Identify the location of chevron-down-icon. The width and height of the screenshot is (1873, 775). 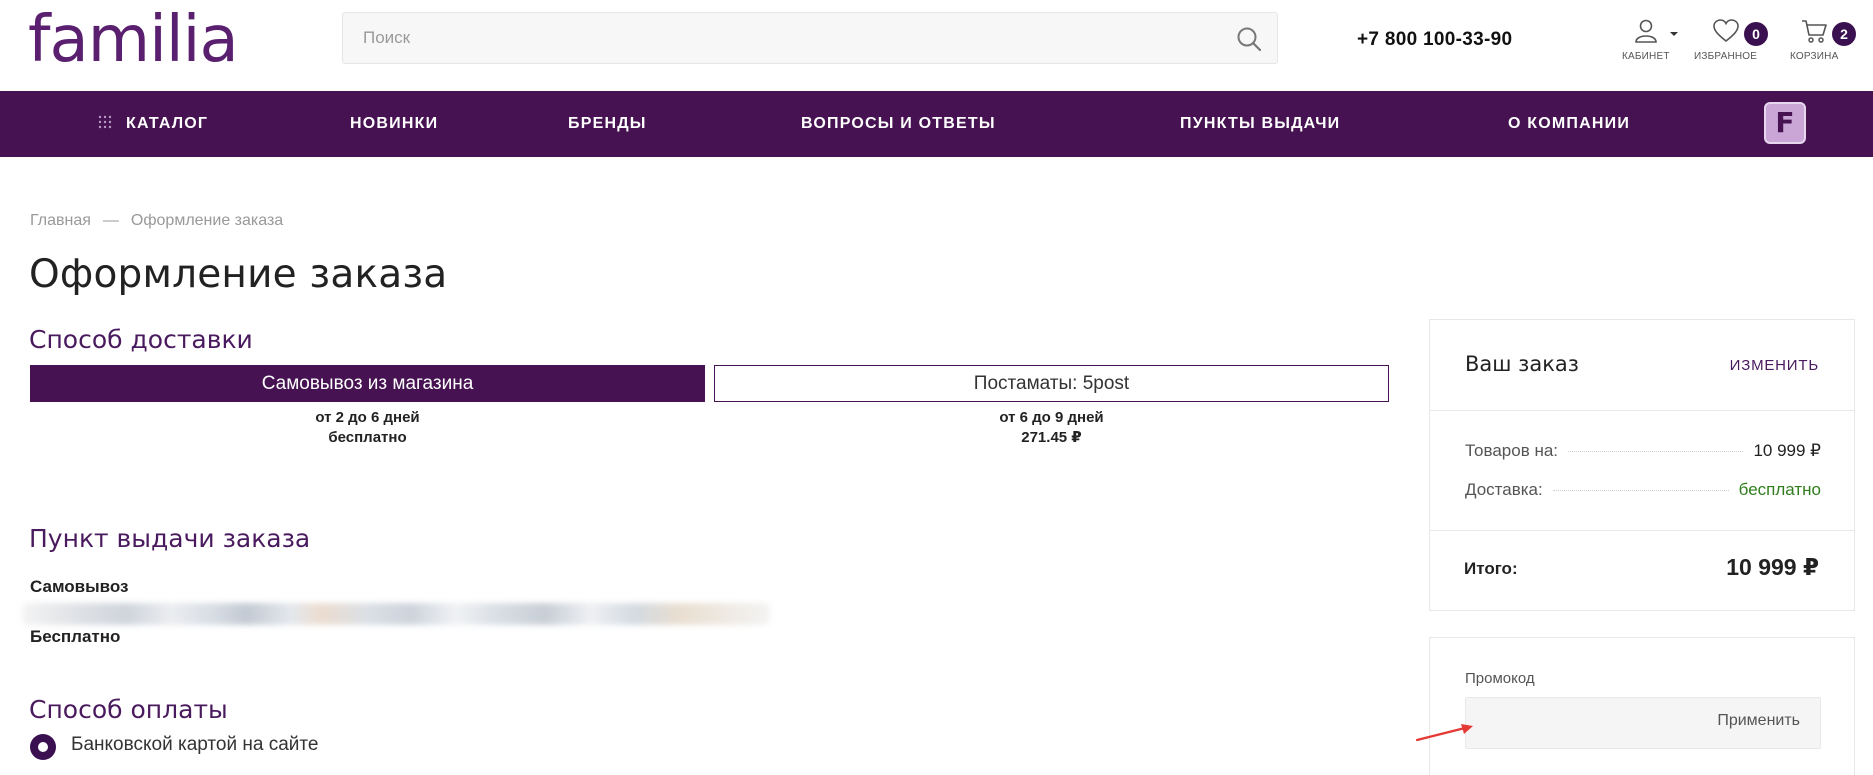
(1674, 34).